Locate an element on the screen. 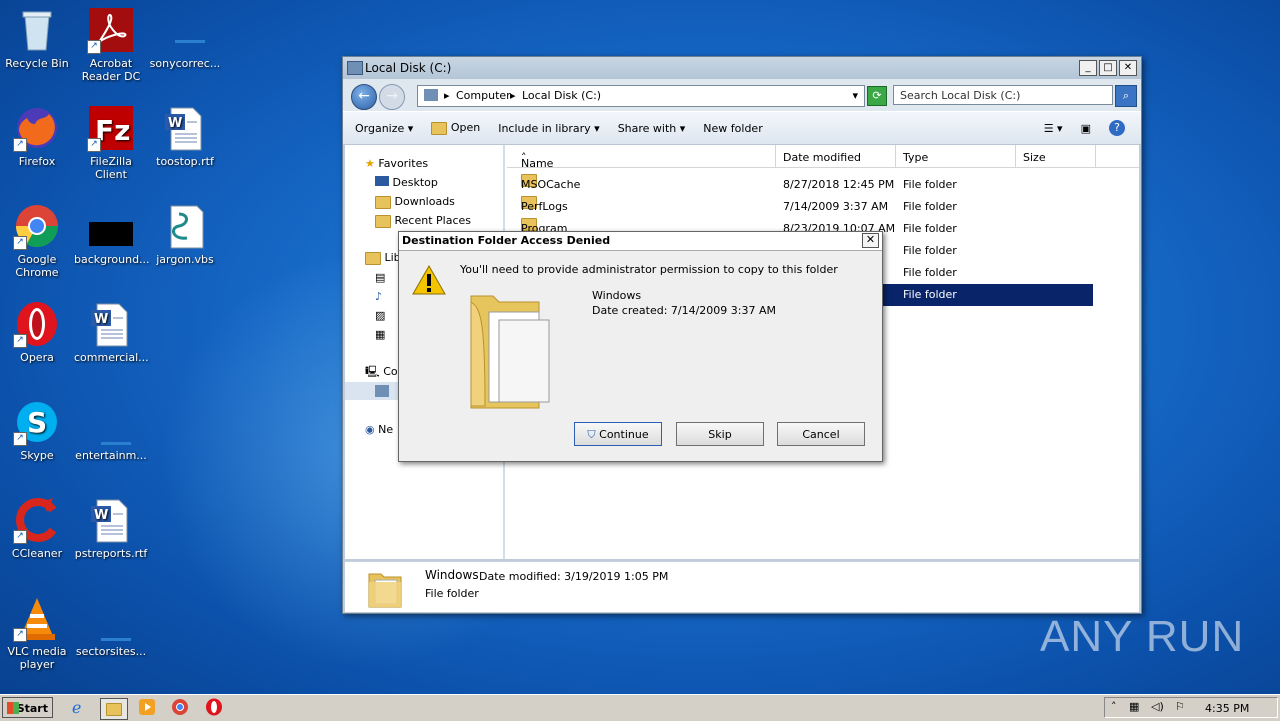 The image size is (1280, 721). network-tray-icon: ▦ is located at coordinates (1134, 706).